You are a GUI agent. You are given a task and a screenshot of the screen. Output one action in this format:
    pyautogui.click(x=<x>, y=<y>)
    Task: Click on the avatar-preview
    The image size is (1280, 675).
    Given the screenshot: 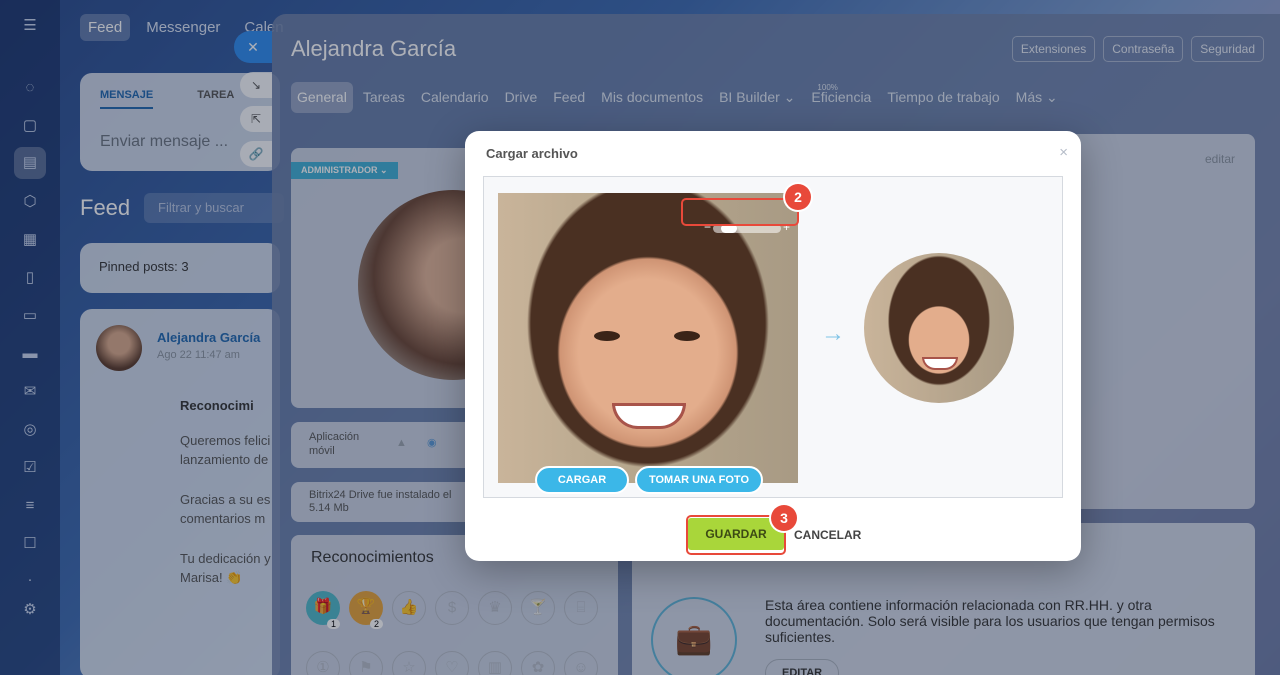 What is the action you would take?
    pyautogui.click(x=939, y=328)
    